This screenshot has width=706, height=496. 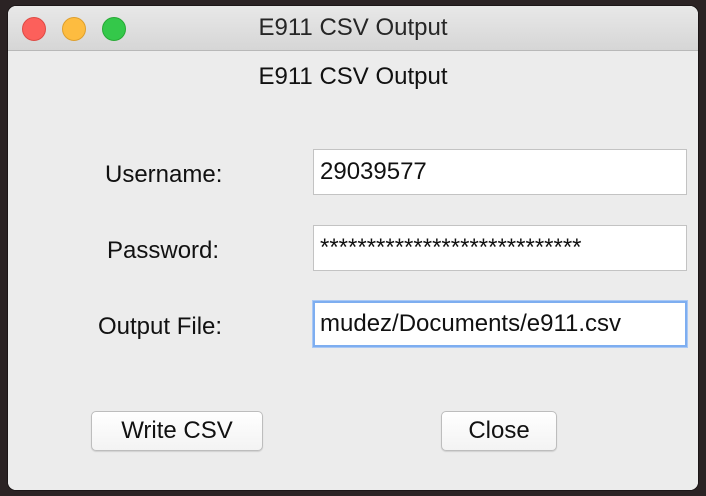 I want to click on window-title: E911 CSV Output, so click(x=353, y=27).